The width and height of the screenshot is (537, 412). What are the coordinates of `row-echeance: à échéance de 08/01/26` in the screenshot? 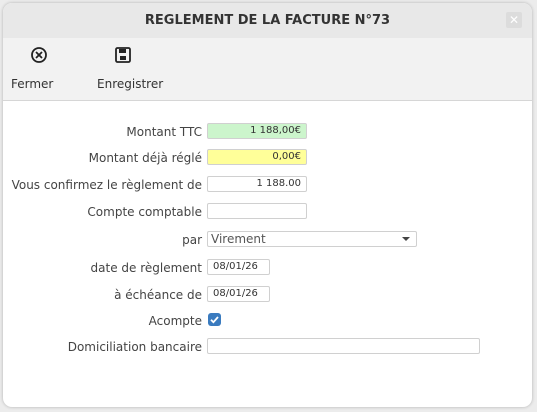 It's located at (267, 295).